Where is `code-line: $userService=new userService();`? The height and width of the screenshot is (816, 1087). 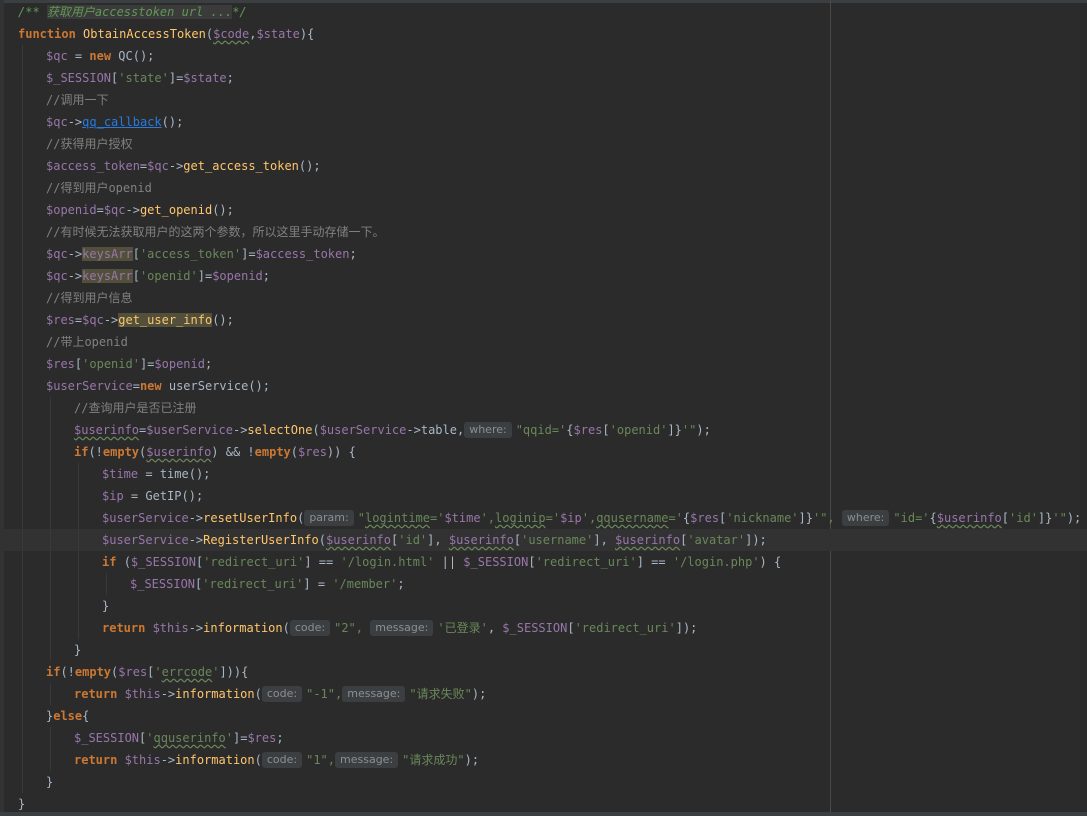
code-line: $userService=new userService(); is located at coordinates (543, 386).